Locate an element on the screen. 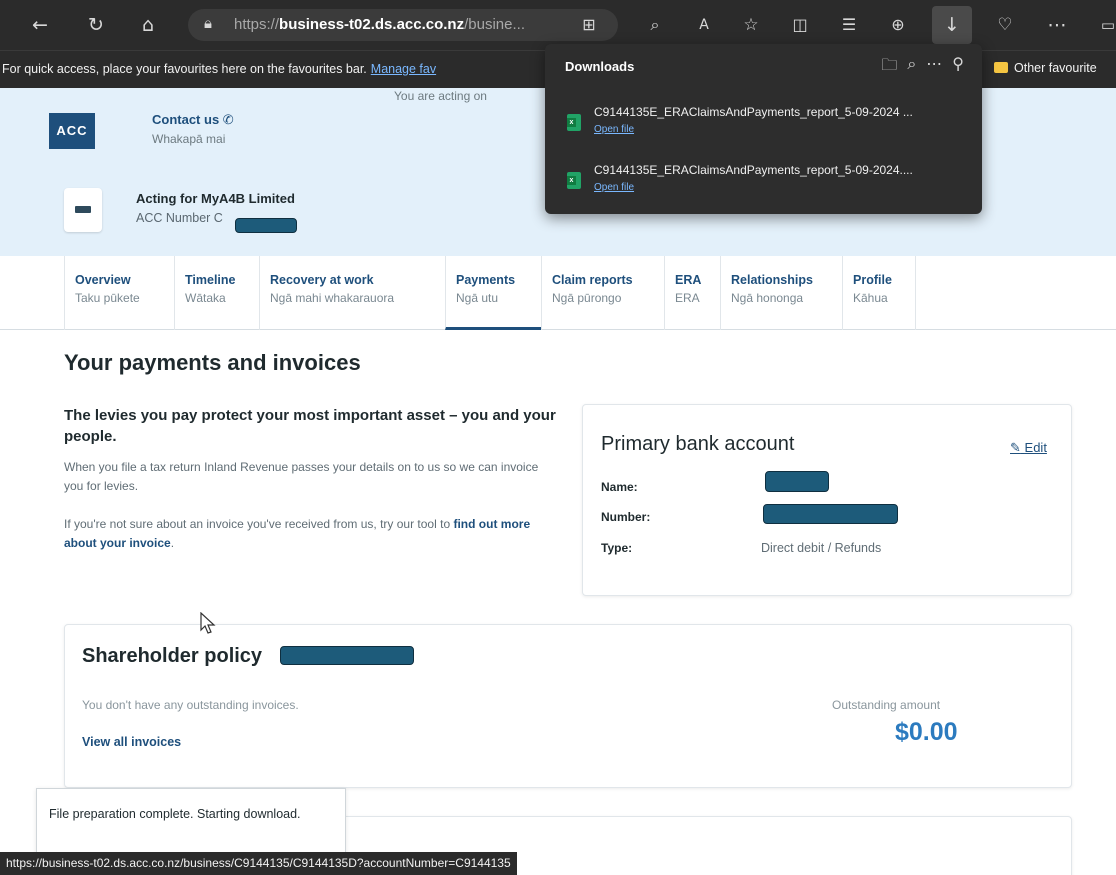 This screenshot has width=1116, height=875. download-icon: ↓ is located at coordinates (952, 25).